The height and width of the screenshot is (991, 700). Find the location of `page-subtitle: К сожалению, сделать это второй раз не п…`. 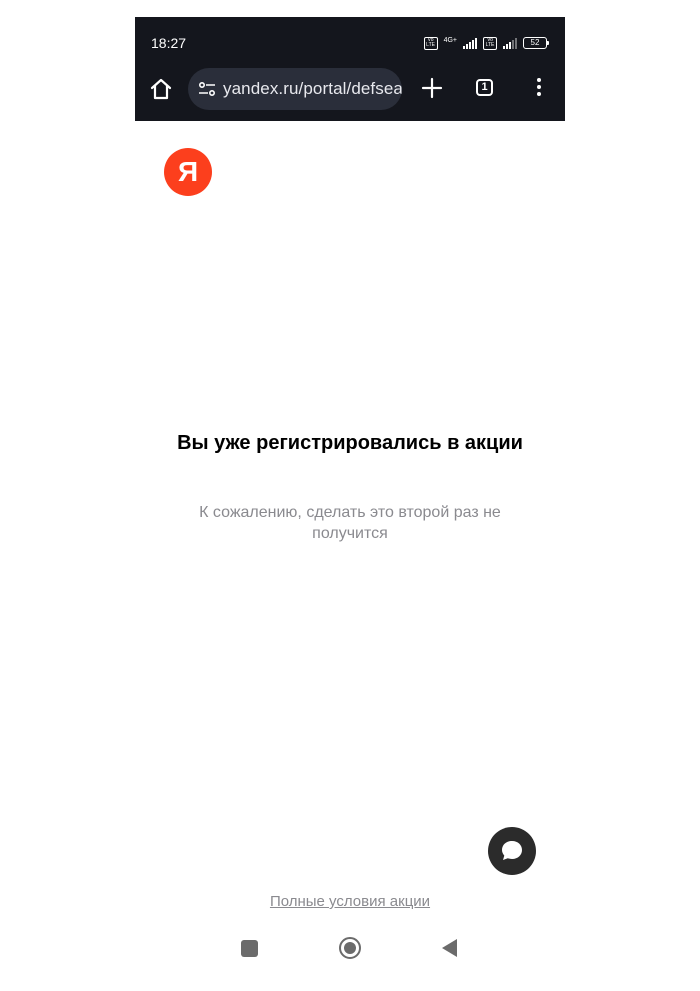

page-subtitle: К сожалению, сделать это второй раз не п… is located at coordinates (350, 523).